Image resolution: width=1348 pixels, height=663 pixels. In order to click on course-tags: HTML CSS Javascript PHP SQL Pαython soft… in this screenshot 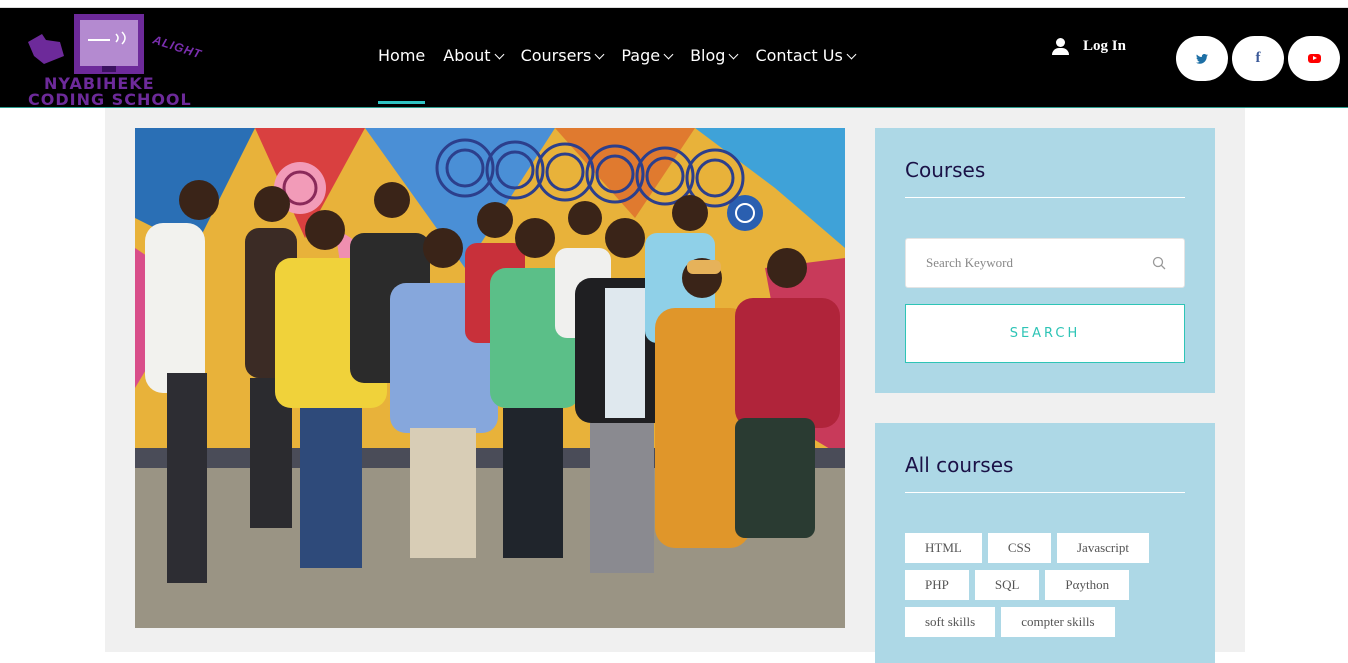, I will do `click(1050, 585)`.